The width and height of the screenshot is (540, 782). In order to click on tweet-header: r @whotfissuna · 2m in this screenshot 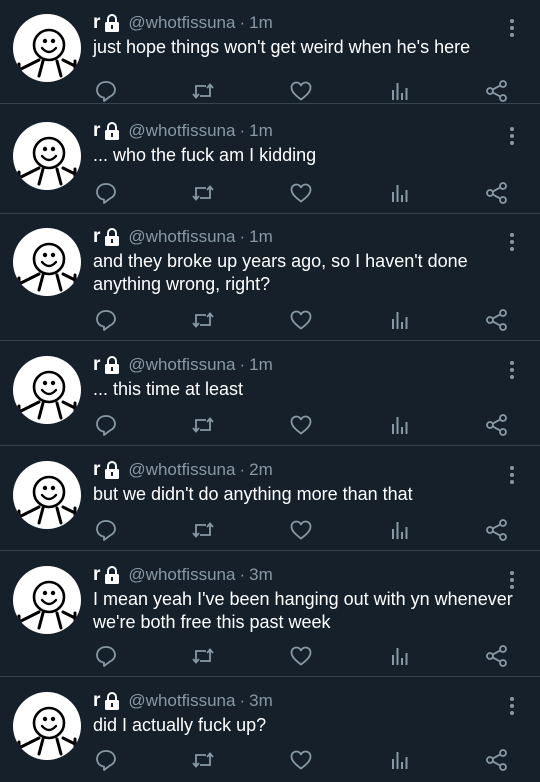, I will do `click(183, 470)`.